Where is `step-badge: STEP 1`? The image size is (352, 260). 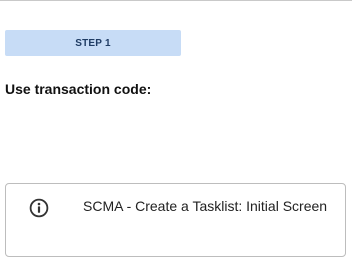 step-badge: STEP 1 is located at coordinates (93, 43).